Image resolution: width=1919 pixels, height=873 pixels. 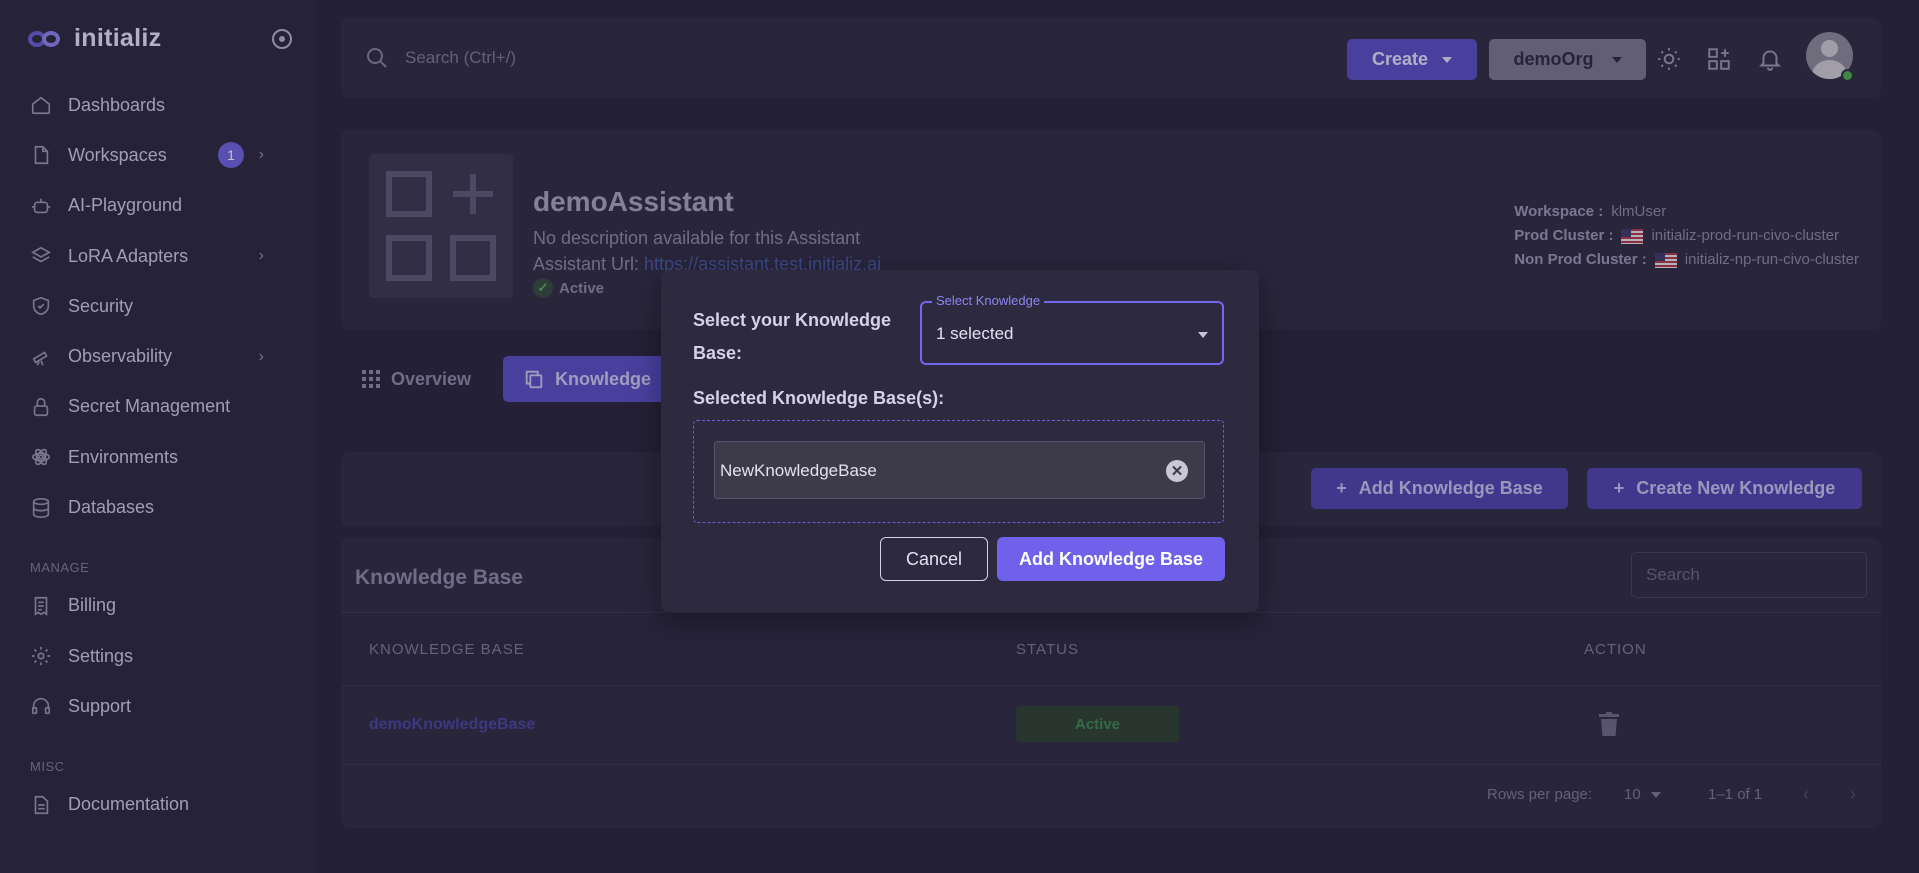 What do you see at coordinates (934, 559) in the screenshot?
I see `cancel-button: Cancel` at bounding box center [934, 559].